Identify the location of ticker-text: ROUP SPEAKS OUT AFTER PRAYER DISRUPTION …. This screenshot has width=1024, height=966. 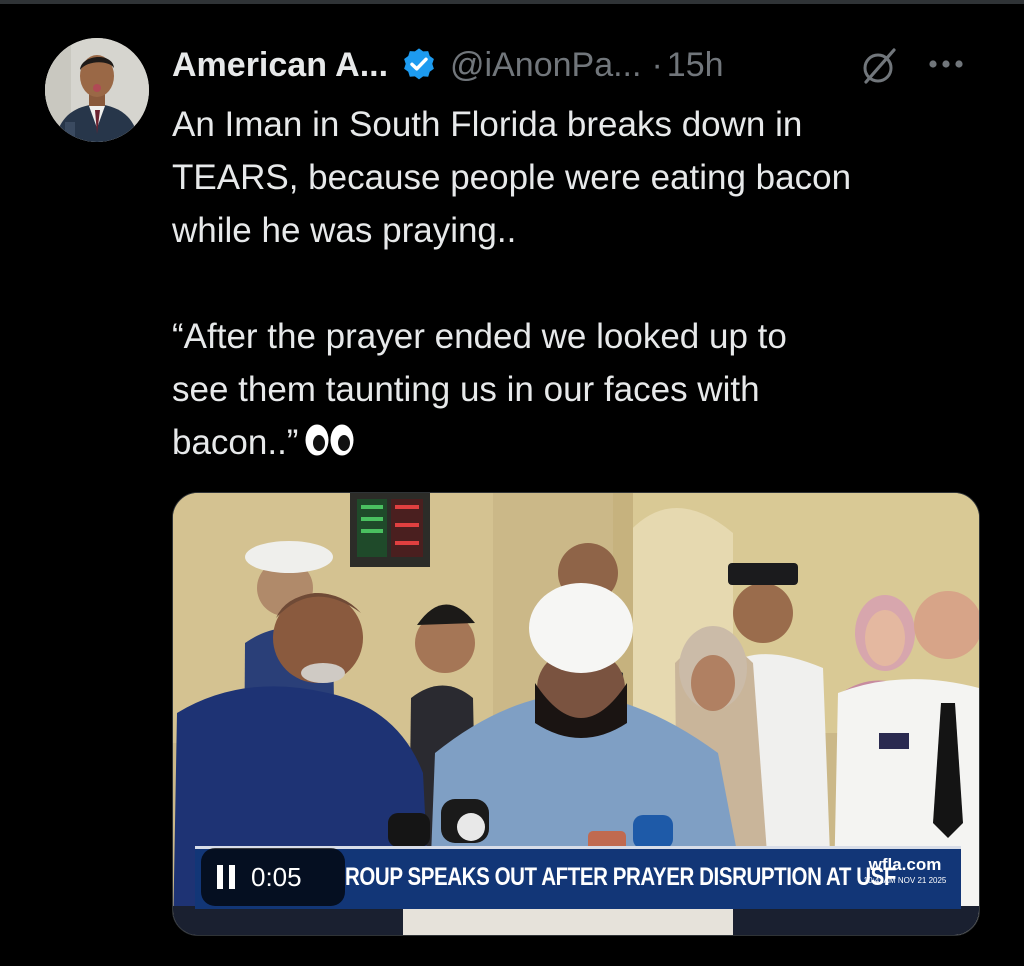
(621, 877).